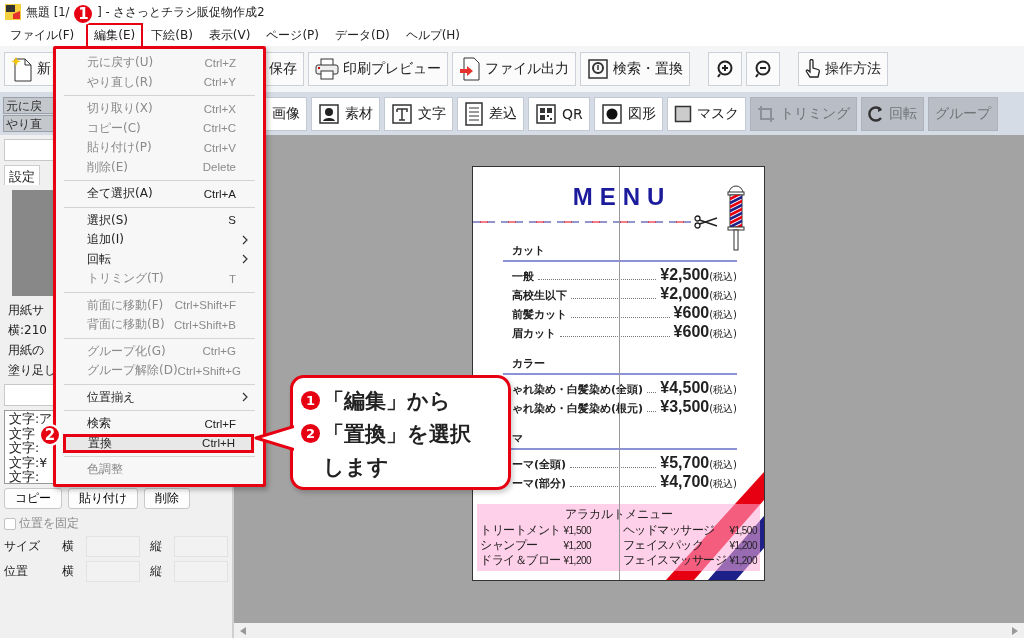  Describe the element at coordinates (218, 443) in the screenshot. I see `shortcut-text: Ctrl+H` at that location.